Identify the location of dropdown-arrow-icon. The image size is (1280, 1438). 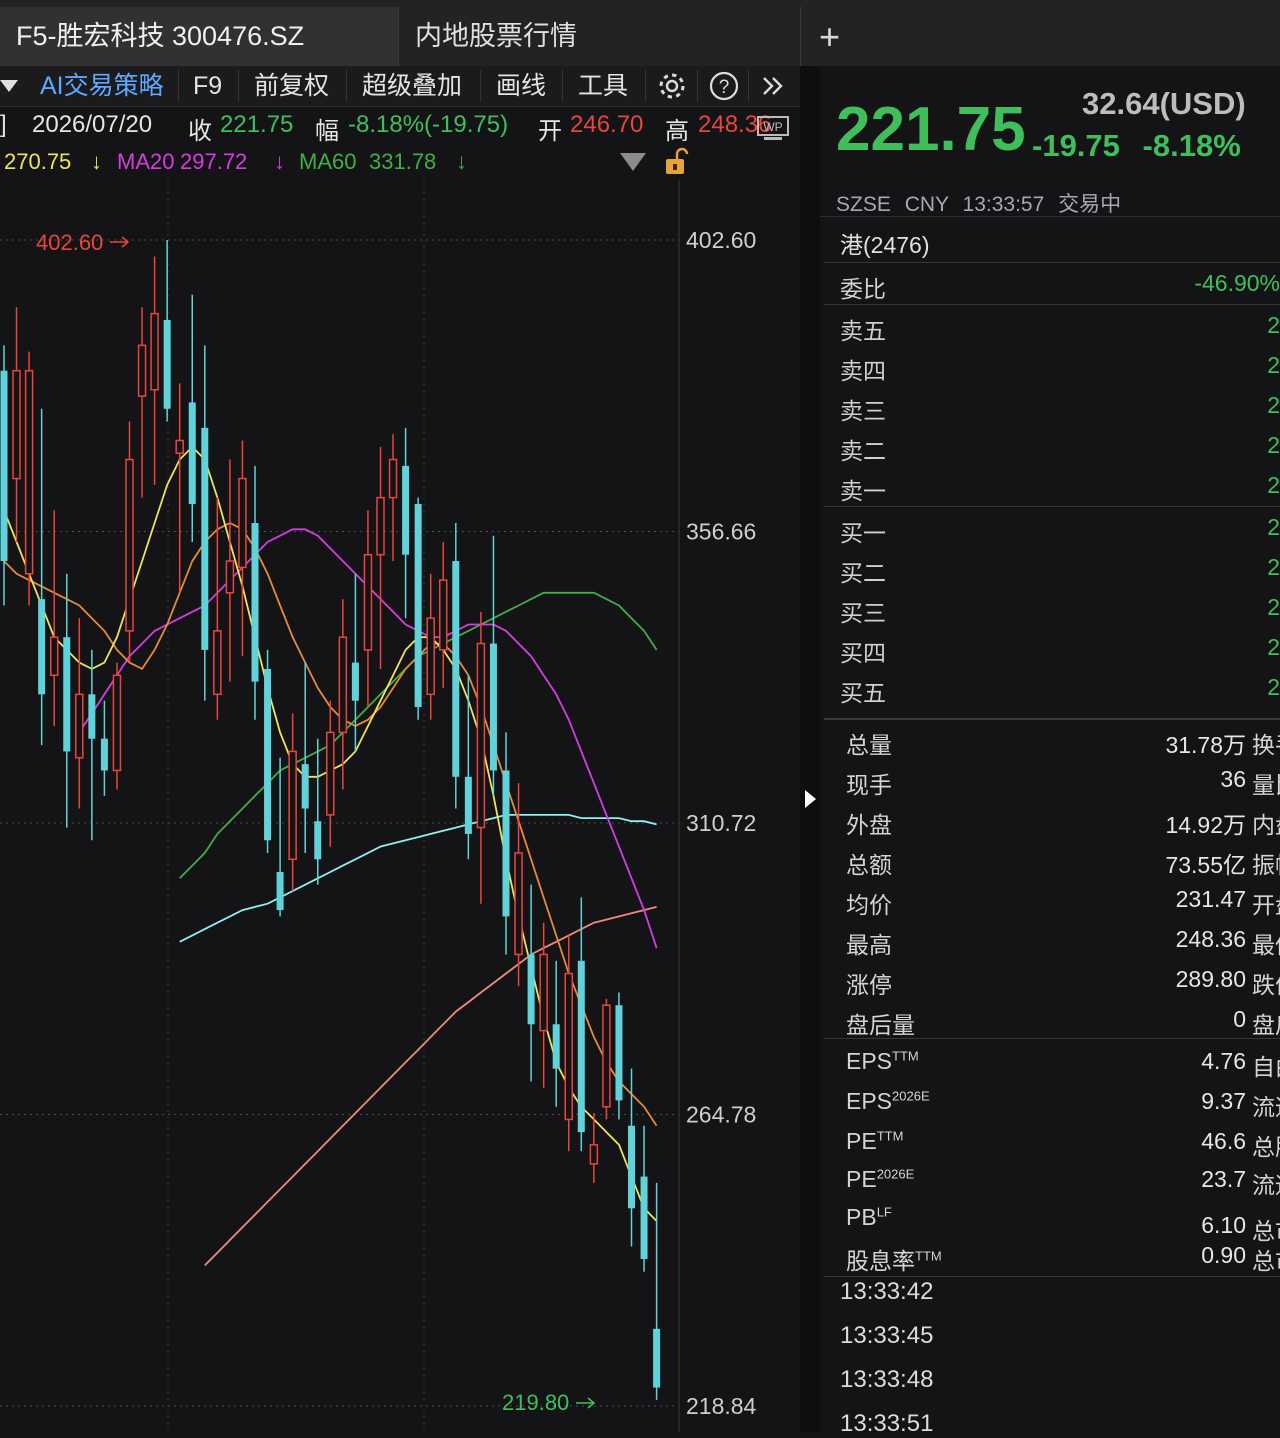
(10, 86).